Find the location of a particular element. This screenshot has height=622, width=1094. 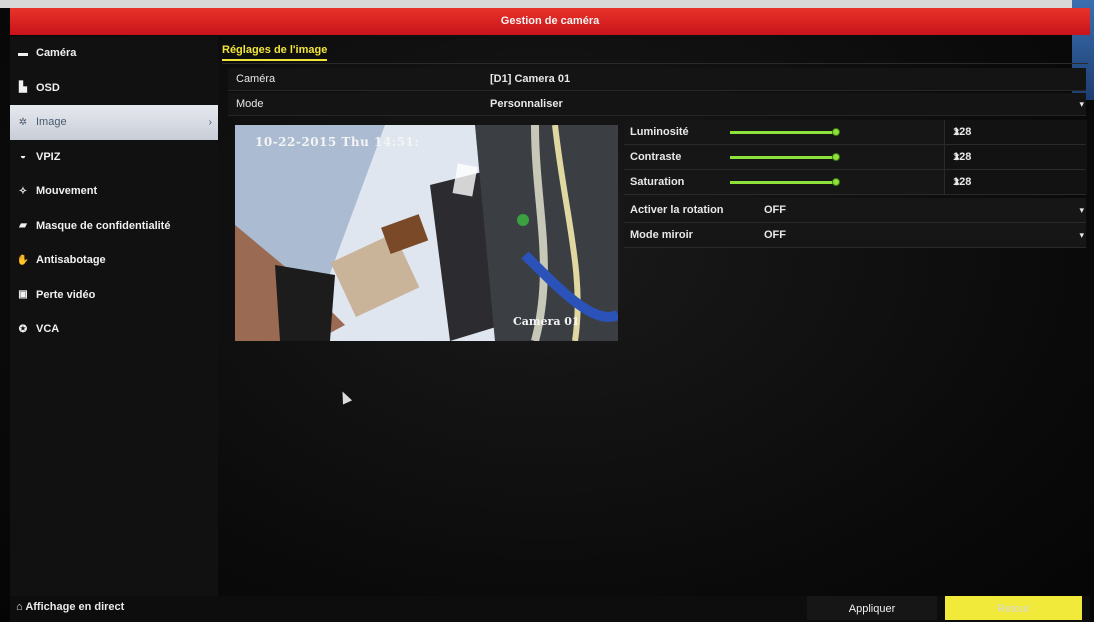

mirror-select: OFF is located at coordinates (775, 235).